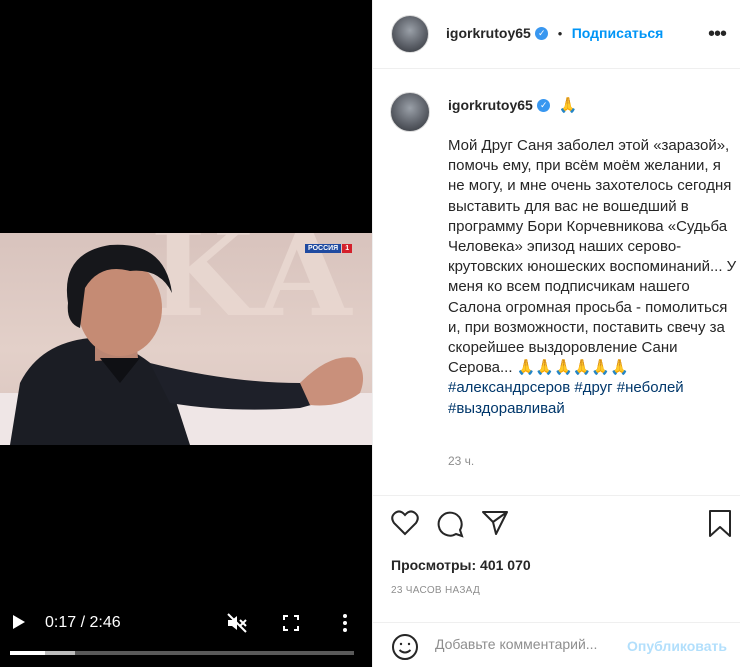 The image size is (740, 667). Describe the element at coordinates (347, 248) in the screenshot. I see `channel-logo-number: 1` at that location.